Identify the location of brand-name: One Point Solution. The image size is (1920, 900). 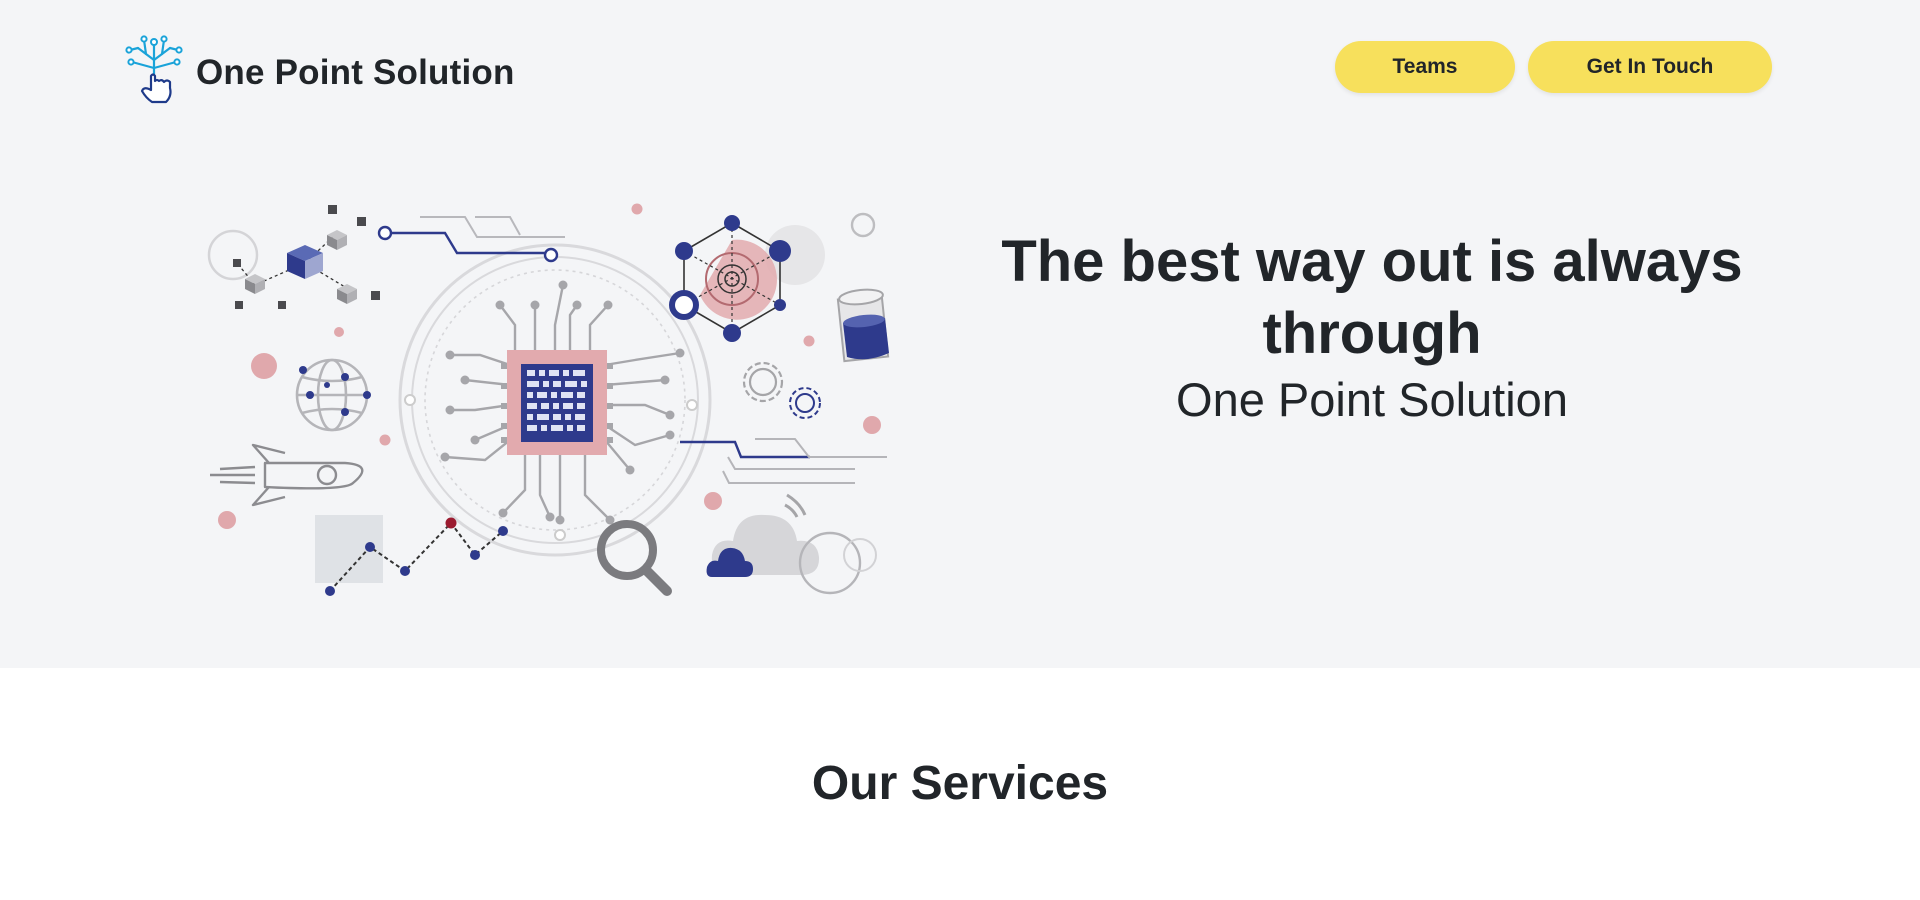
(355, 72).